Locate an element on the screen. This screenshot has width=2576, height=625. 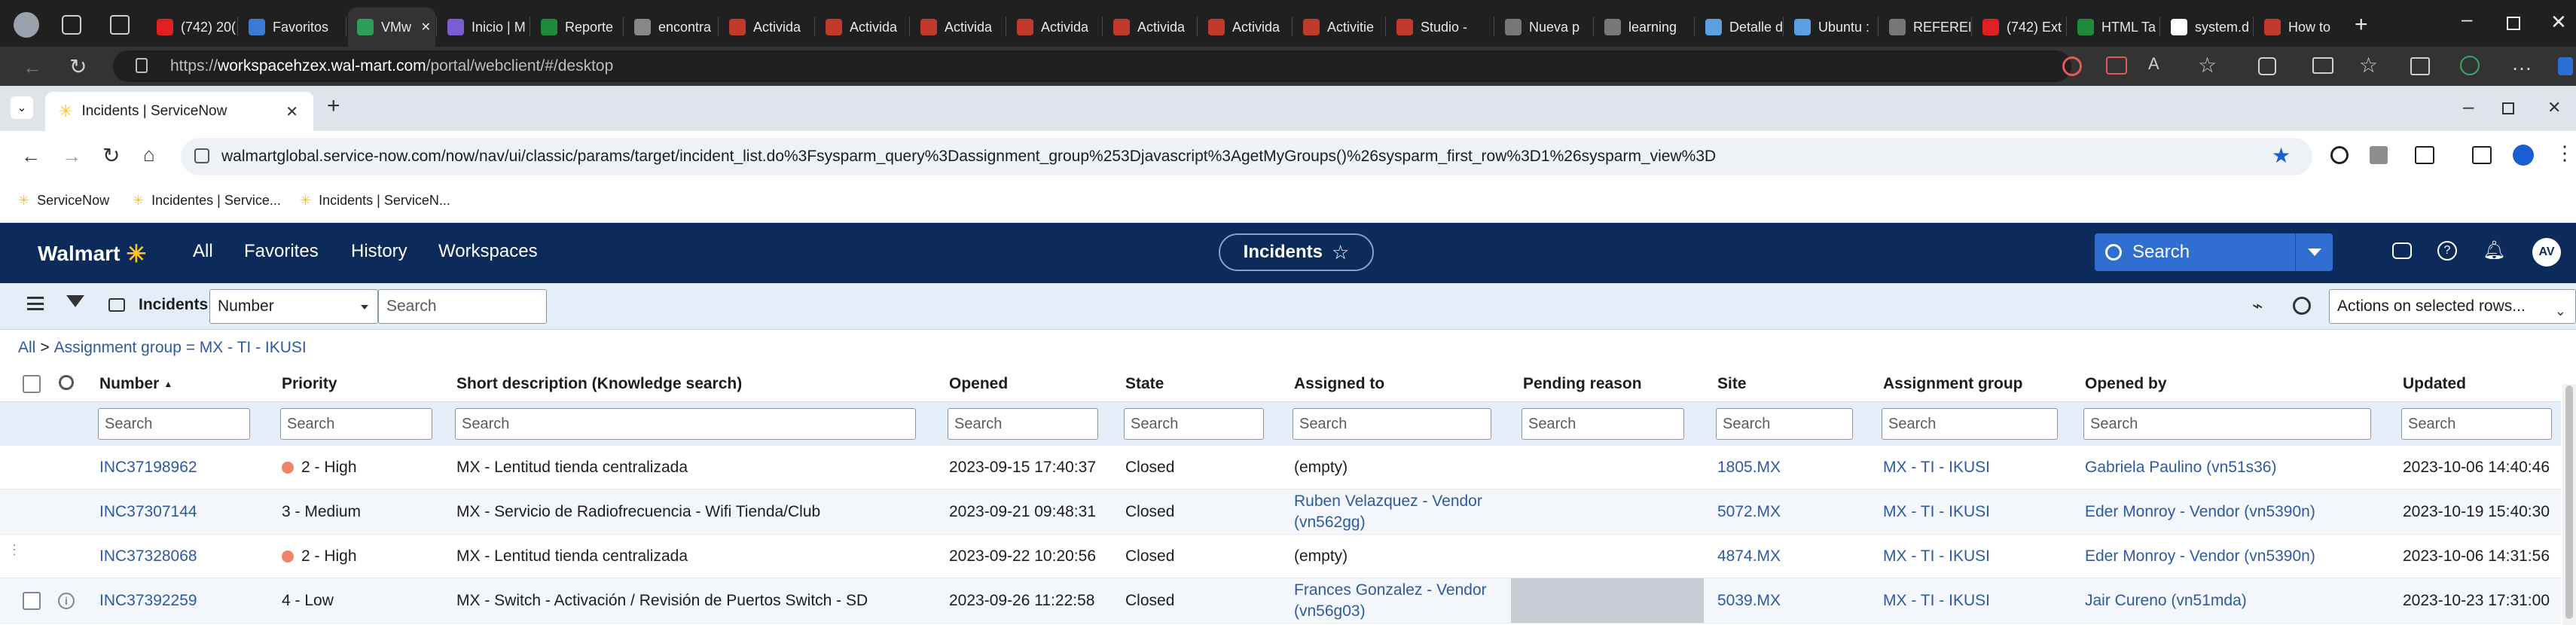
global-search: Search is located at coordinates (2214, 252).